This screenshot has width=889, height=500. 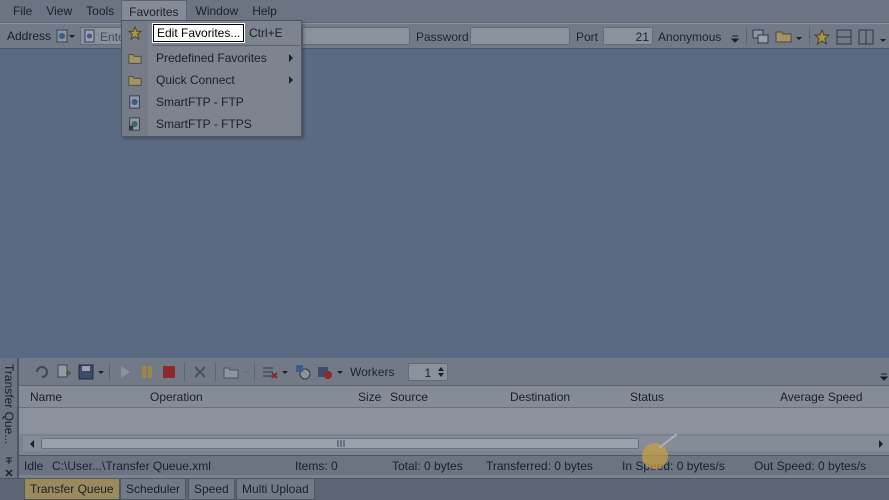 I want to click on host-input, so click(x=356, y=36).